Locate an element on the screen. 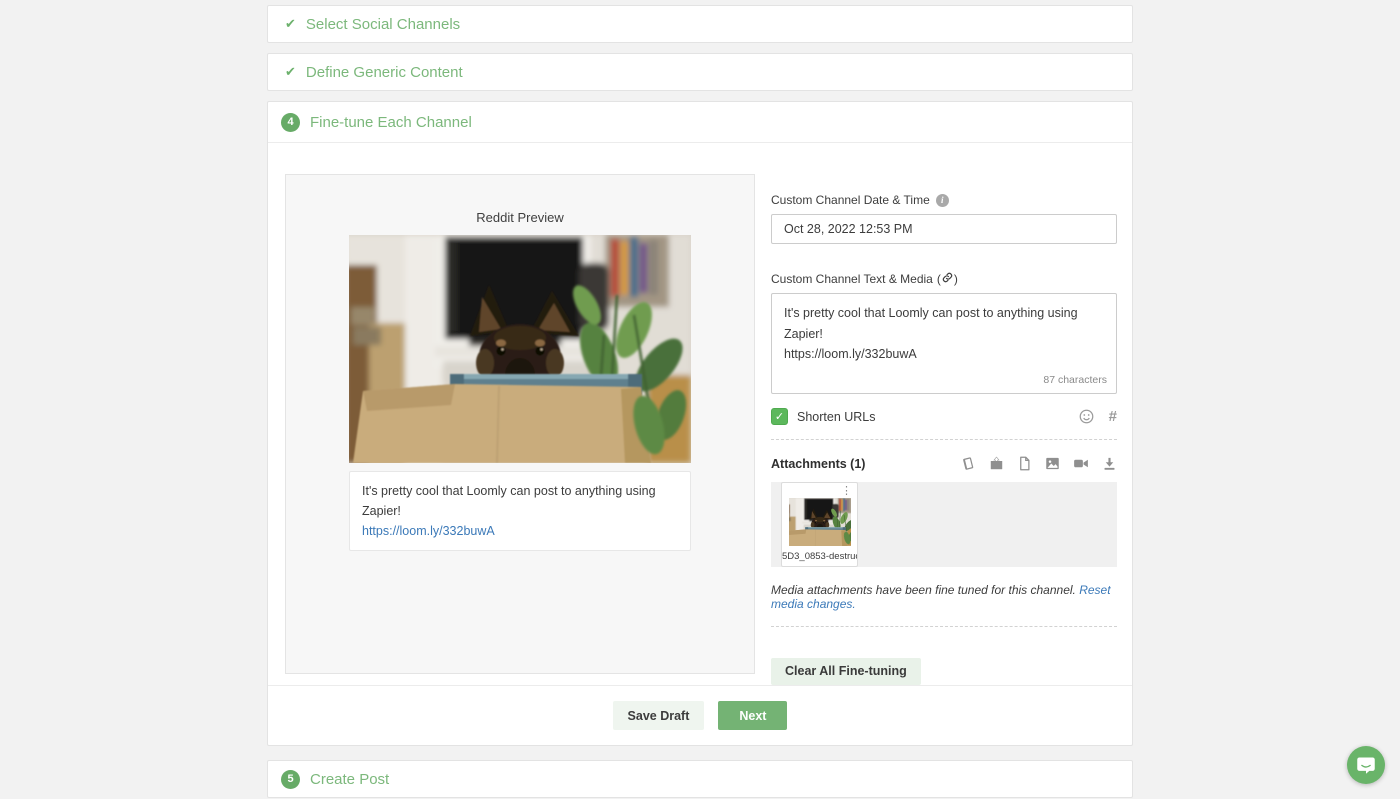  chat-bubble-icon is located at coordinates (1366, 765).